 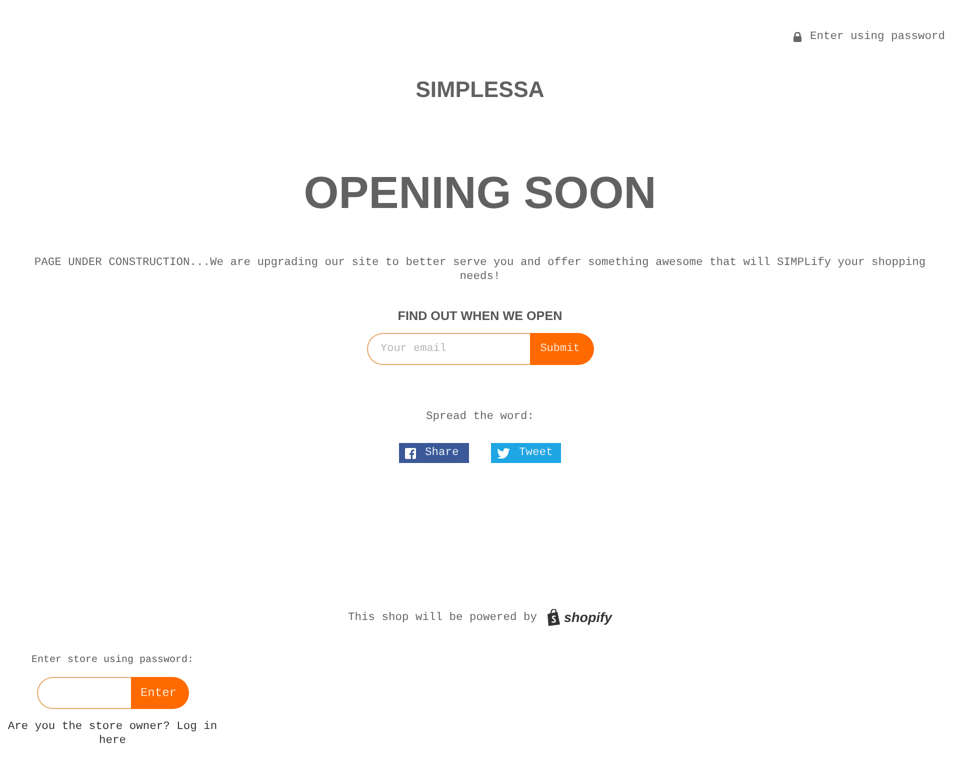 I want to click on enter-password-link: Enter using password, so click(x=868, y=37).